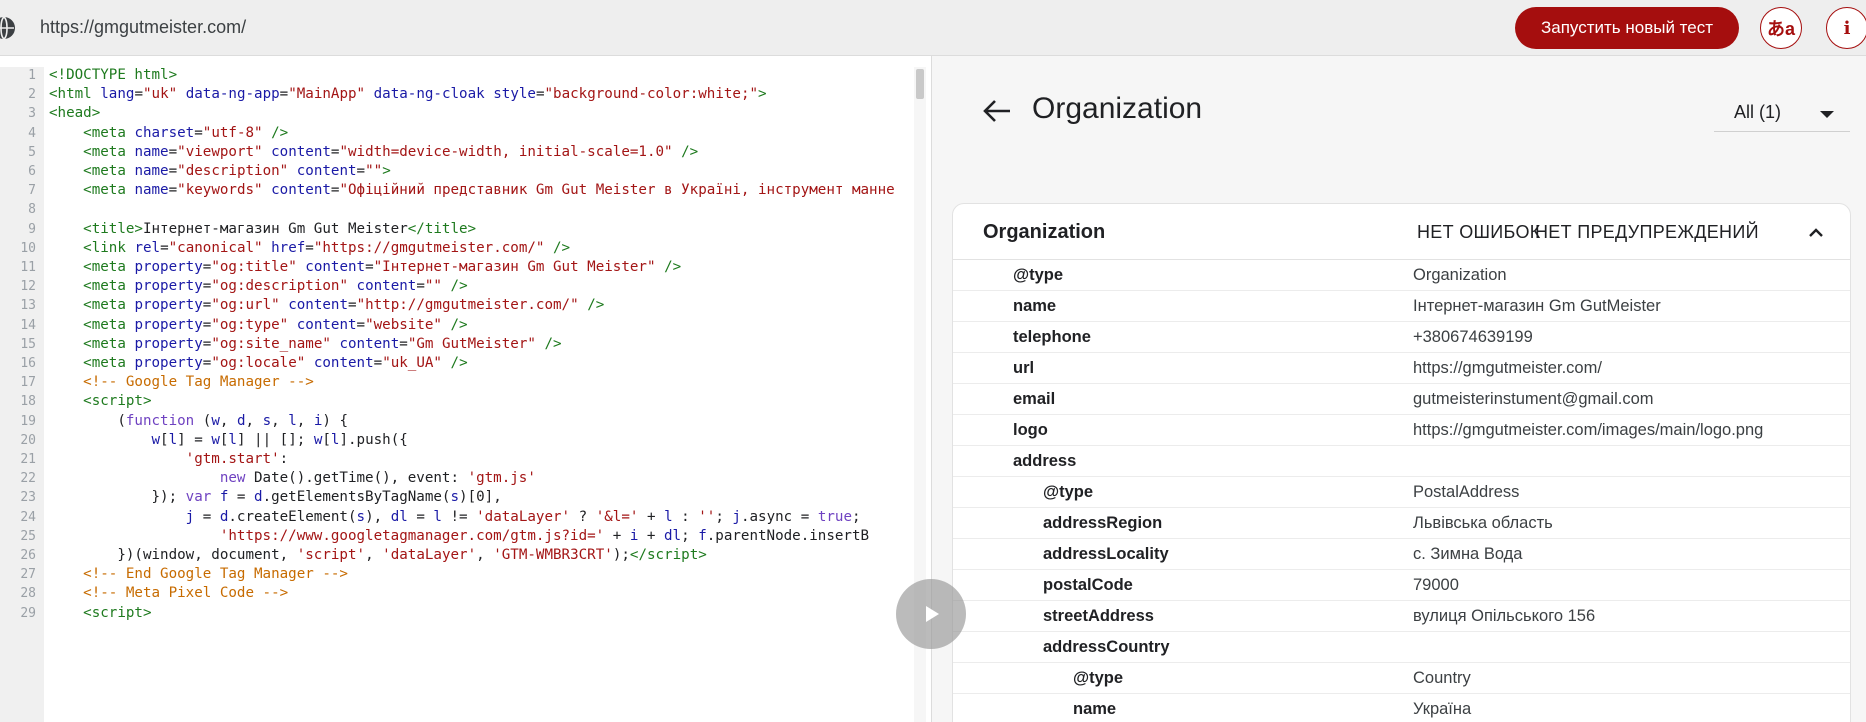 The height and width of the screenshot is (722, 1866). I want to click on url-field: https://gmgutmeister.com/, so click(143, 27).